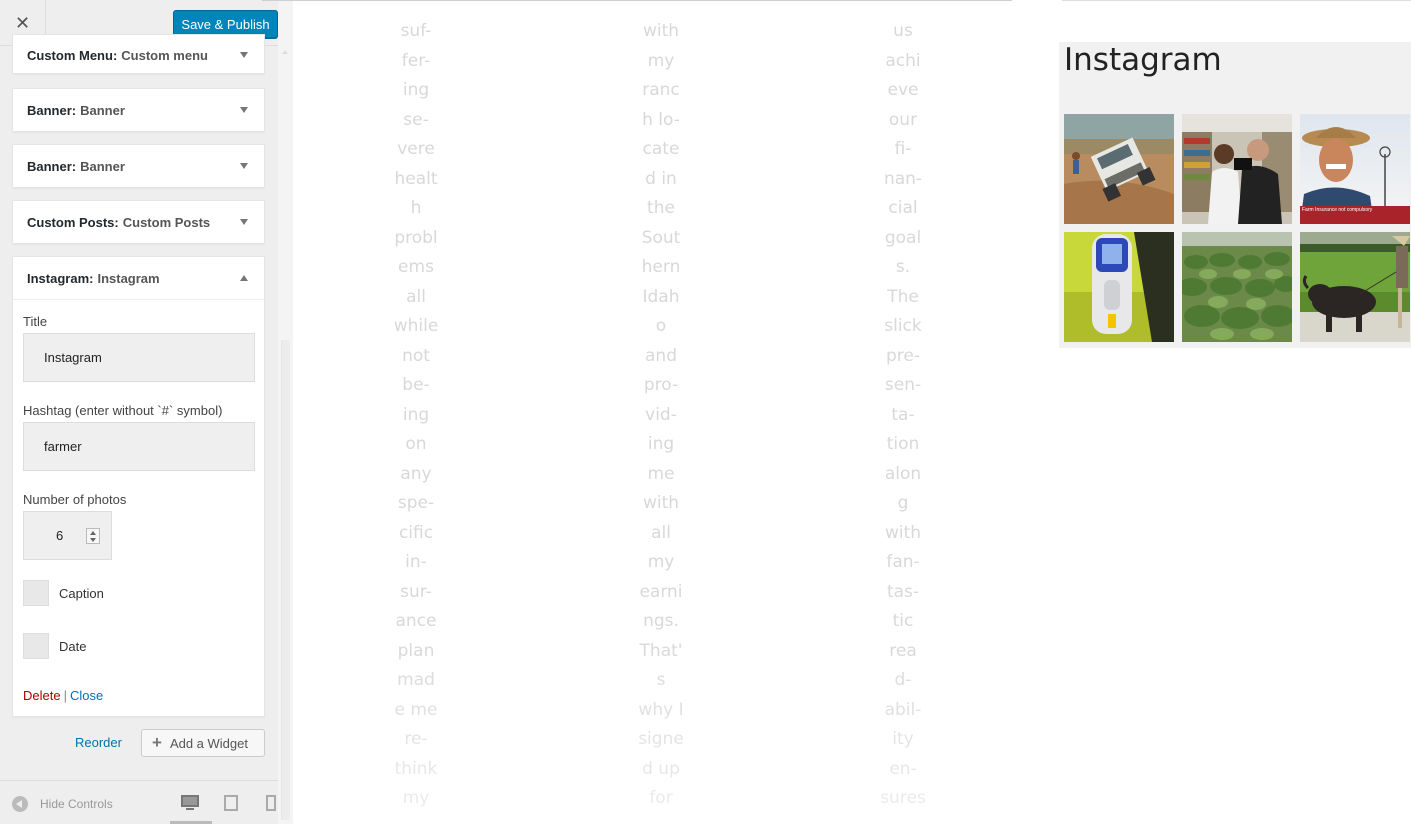 Image resolution: width=1411 pixels, height=824 pixels. What do you see at coordinates (416, 591) in the screenshot?
I see `preview-text-line: sur-` at bounding box center [416, 591].